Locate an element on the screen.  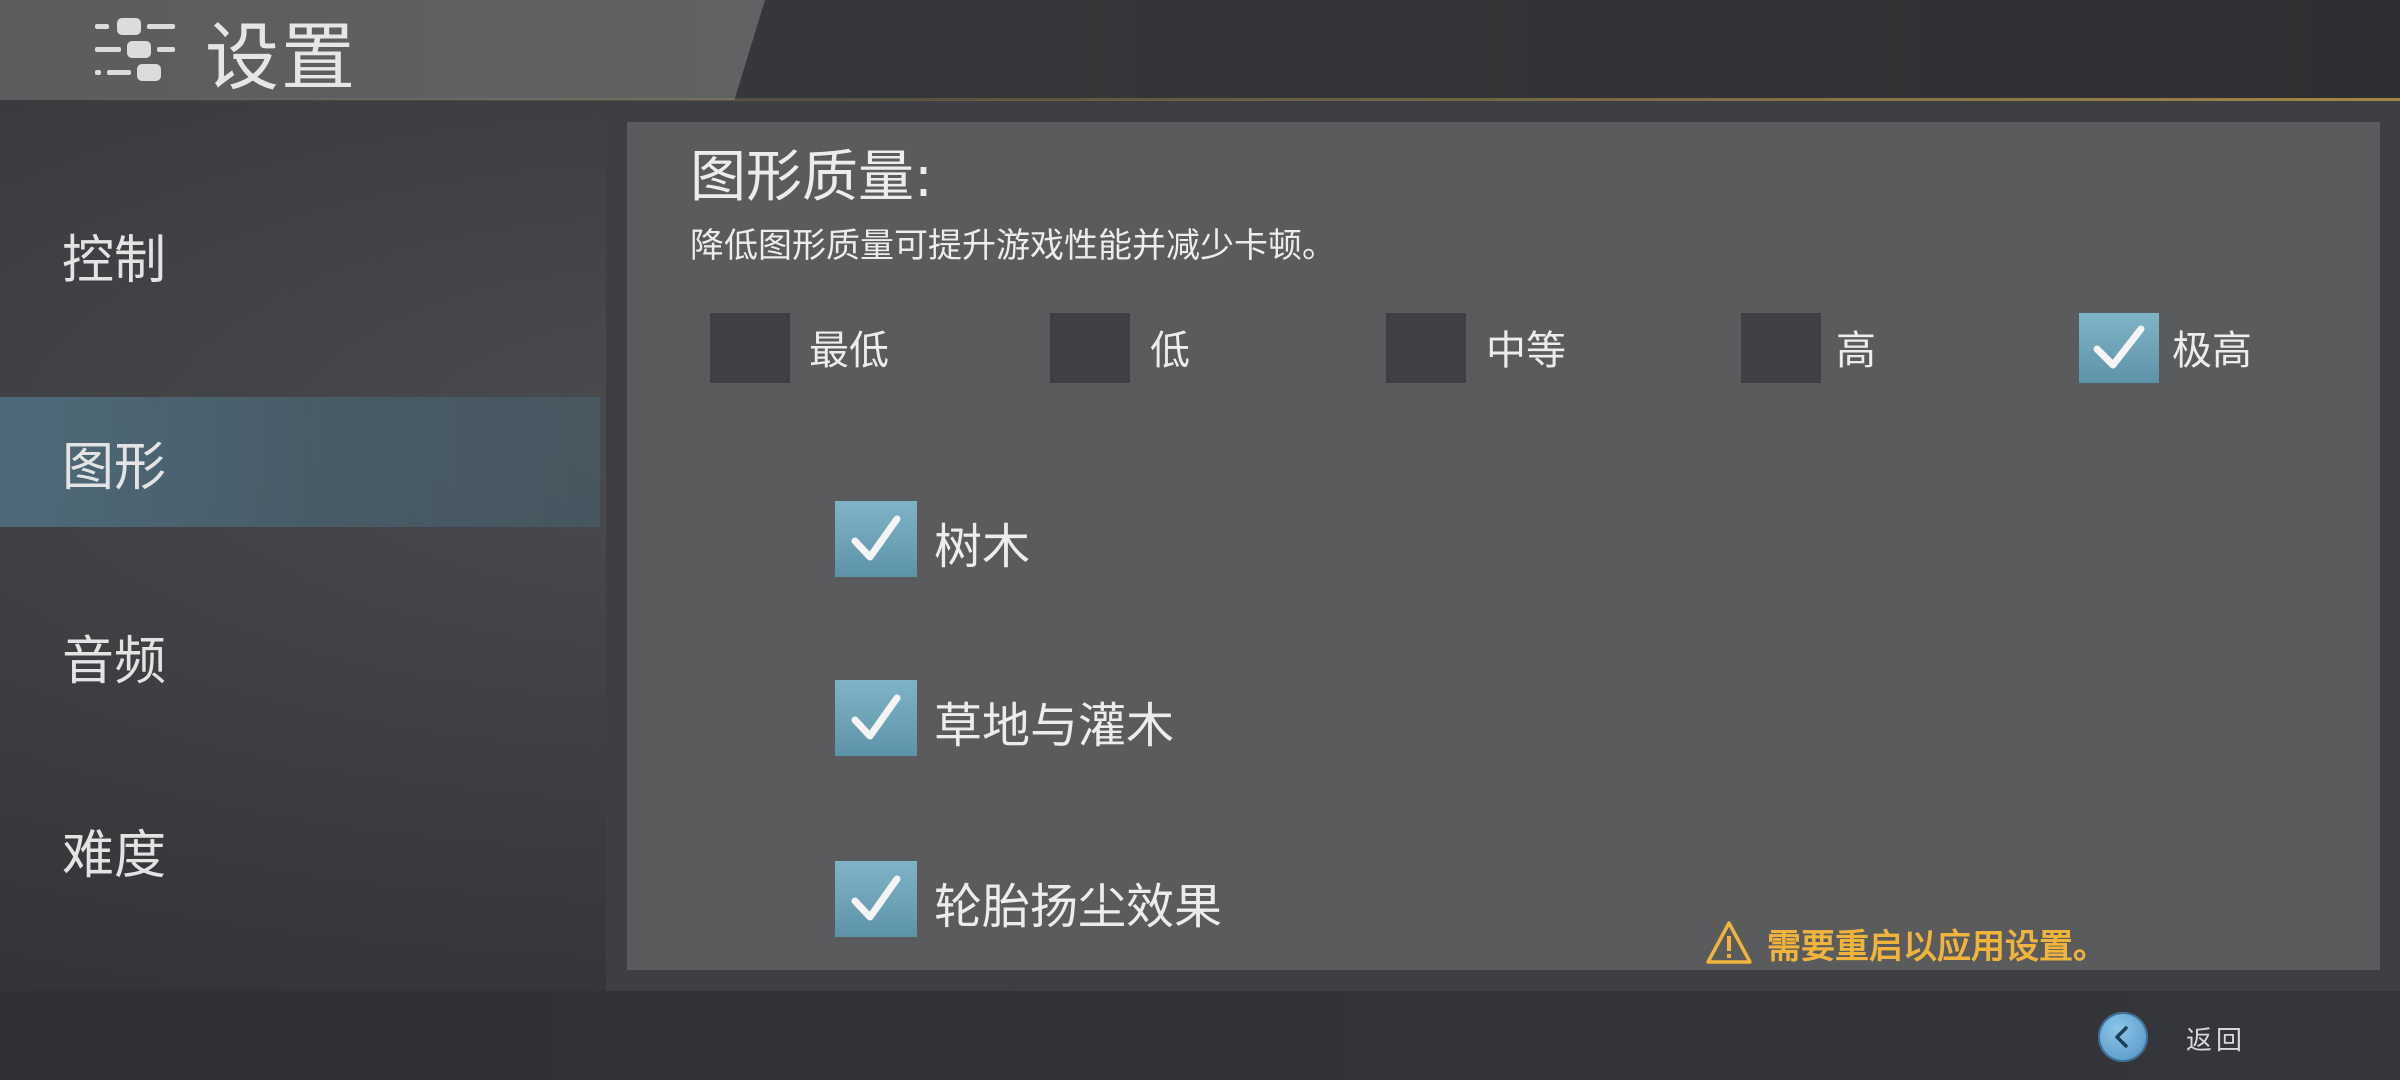
quality-option-label: 极高 is located at coordinates (2212, 351).